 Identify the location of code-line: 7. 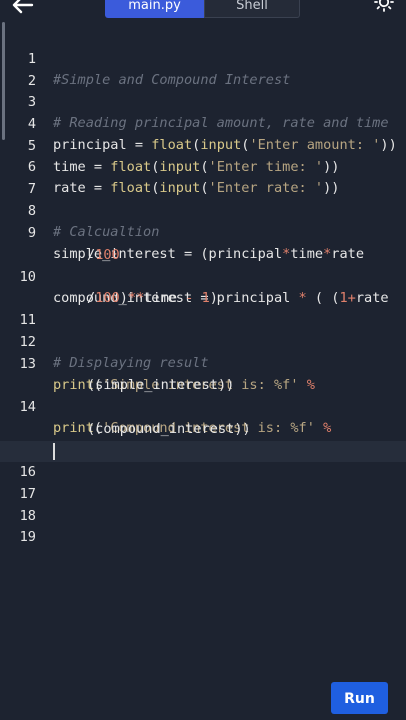
(203, 177).